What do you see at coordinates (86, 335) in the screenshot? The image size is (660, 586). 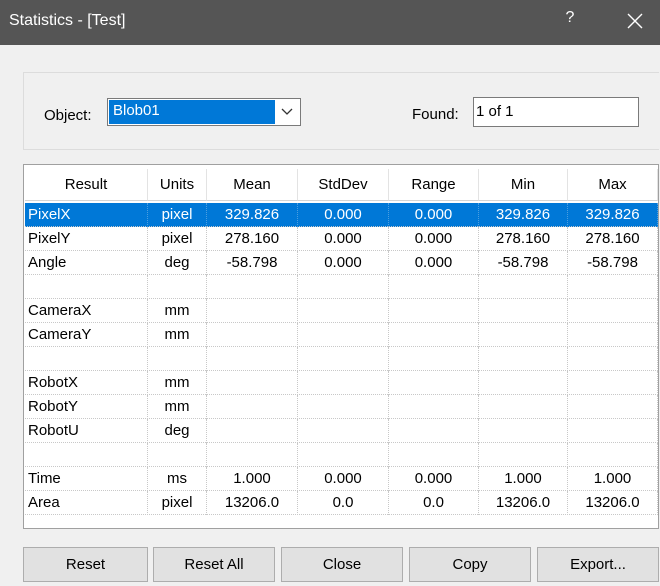 I see `cell-result: CameraY` at bounding box center [86, 335].